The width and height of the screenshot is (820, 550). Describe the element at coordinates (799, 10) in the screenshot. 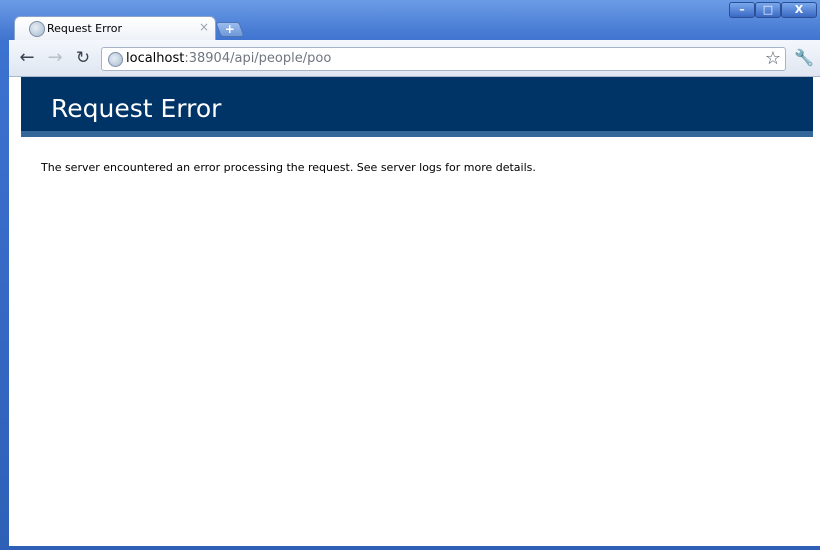

I see `close-window-button: X` at that location.